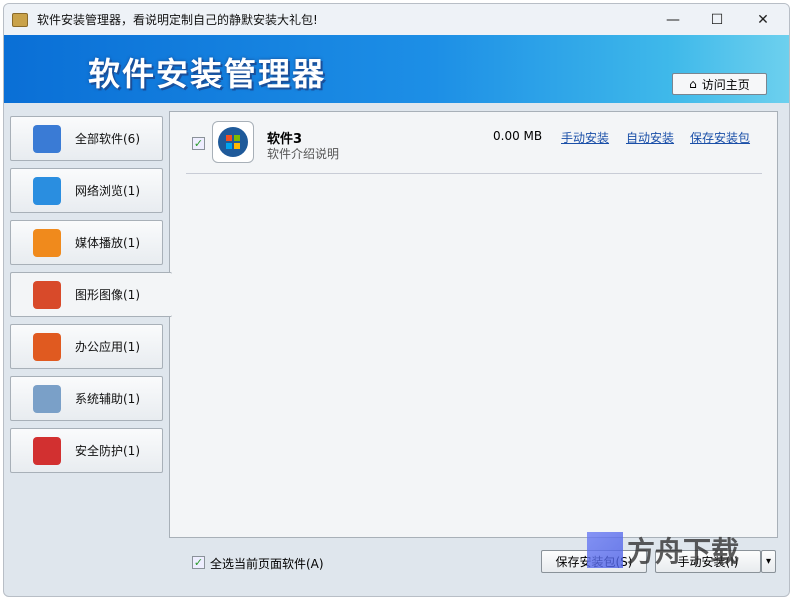  What do you see at coordinates (267, 563) in the screenshot?
I see `select-all-label: 全选当前页面软件(A)` at bounding box center [267, 563].